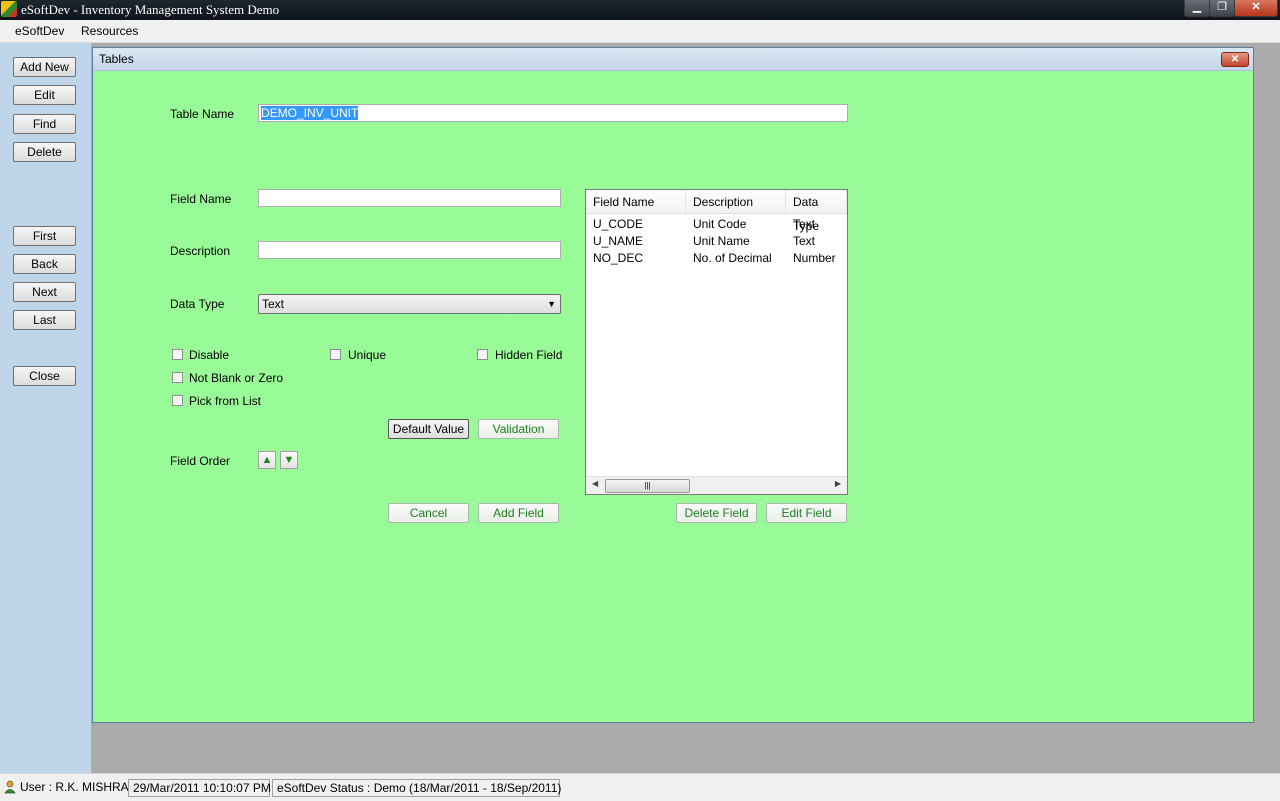 Image resolution: width=1280 pixels, height=801 pixels. What do you see at coordinates (44, 124) in the screenshot?
I see `find-button: Find` at bounding box center [44, 124].